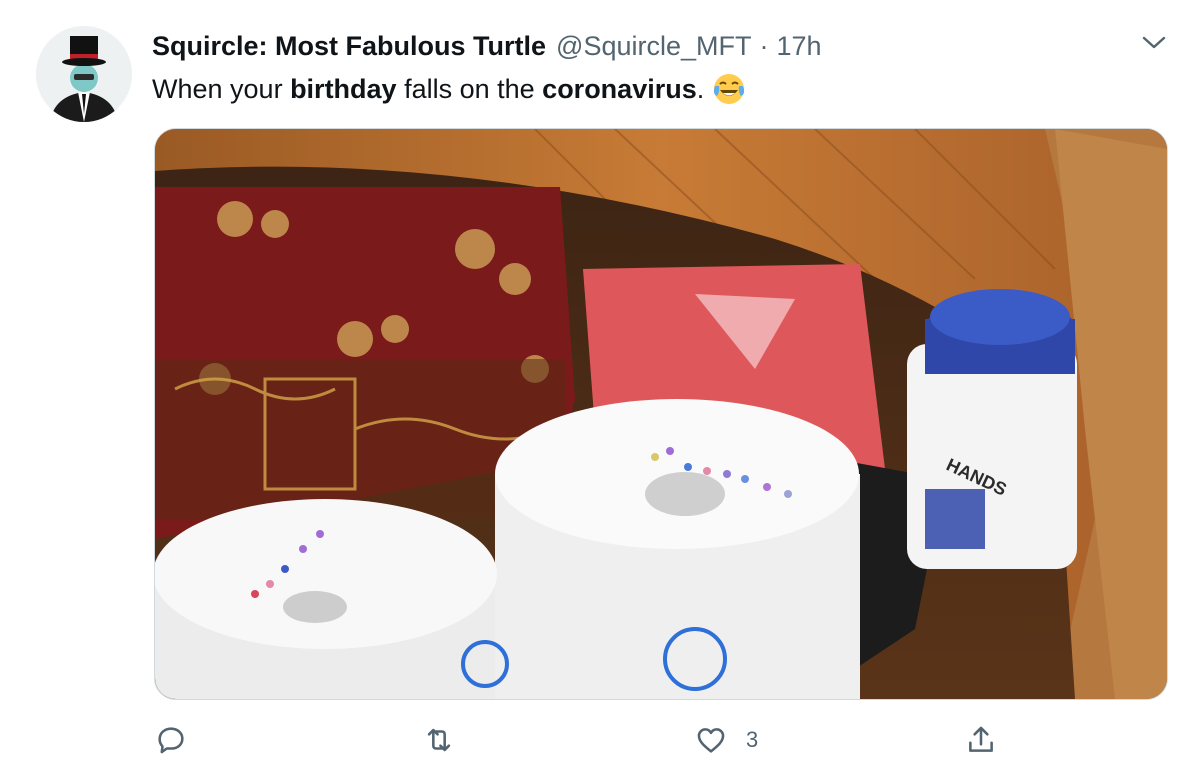  Describe the element at coordinates (729, 89) in the screenshot. I see `face-with-tears-of-joy-icon` at that location.